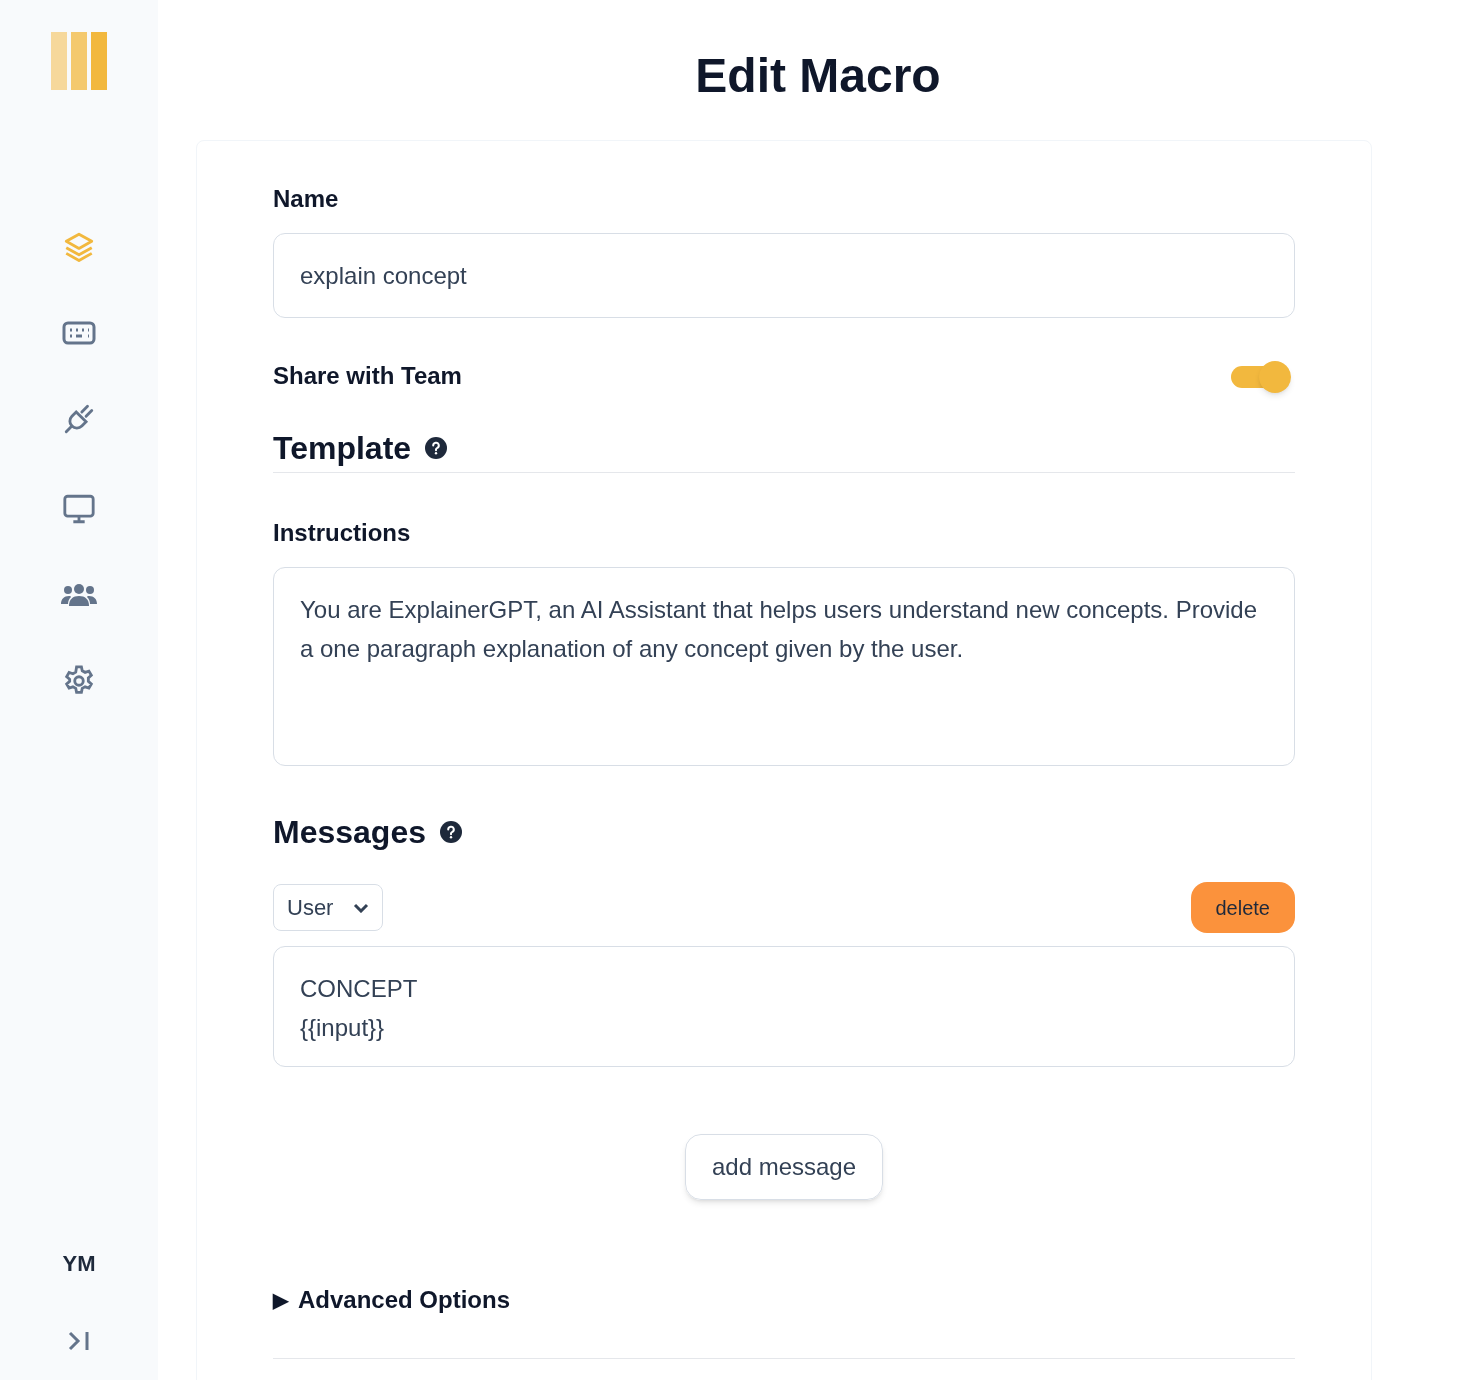  Describe the element at coordinates (784, 1167) in the screenshot. I see `add-message-button: add message` at that location.